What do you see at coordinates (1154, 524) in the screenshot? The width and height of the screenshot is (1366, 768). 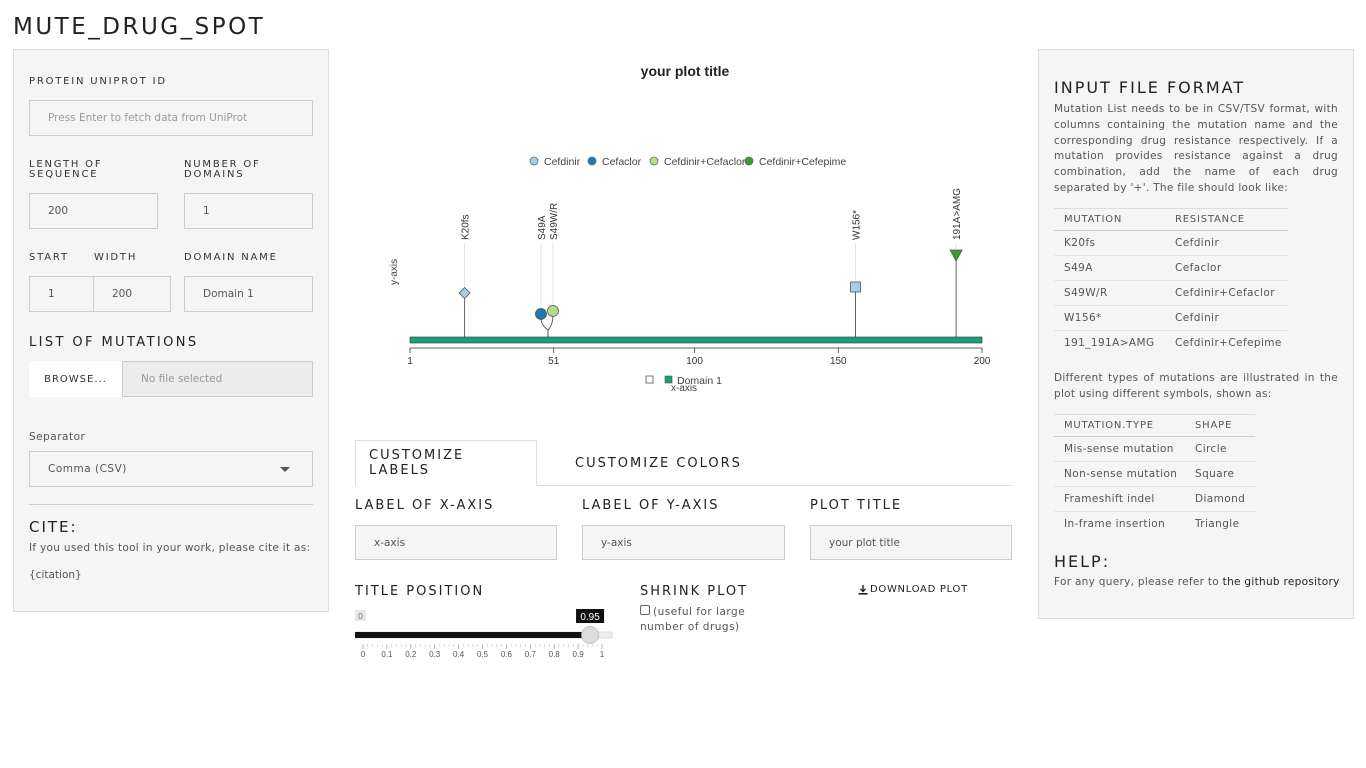 I see `types-table-row: In-frame insertion Triangle` at bounding box center [1154, 524].